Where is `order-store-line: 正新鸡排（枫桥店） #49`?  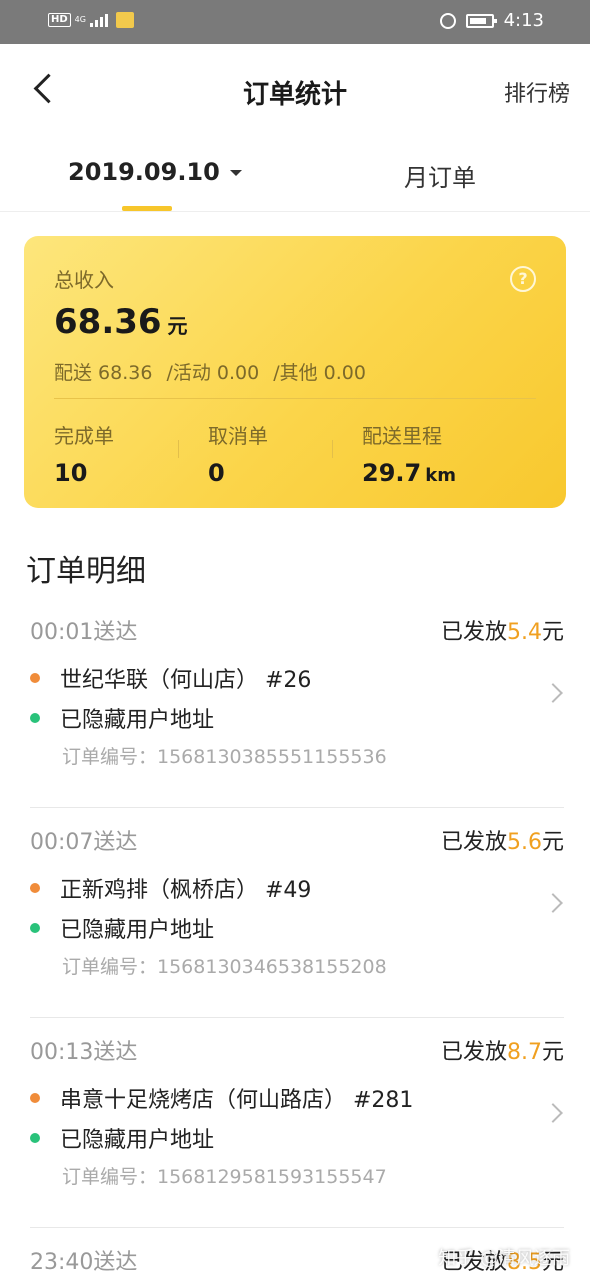
order-store-line: 正新鸡排（枫桥店） #49 is located at coordinates (170, 888).